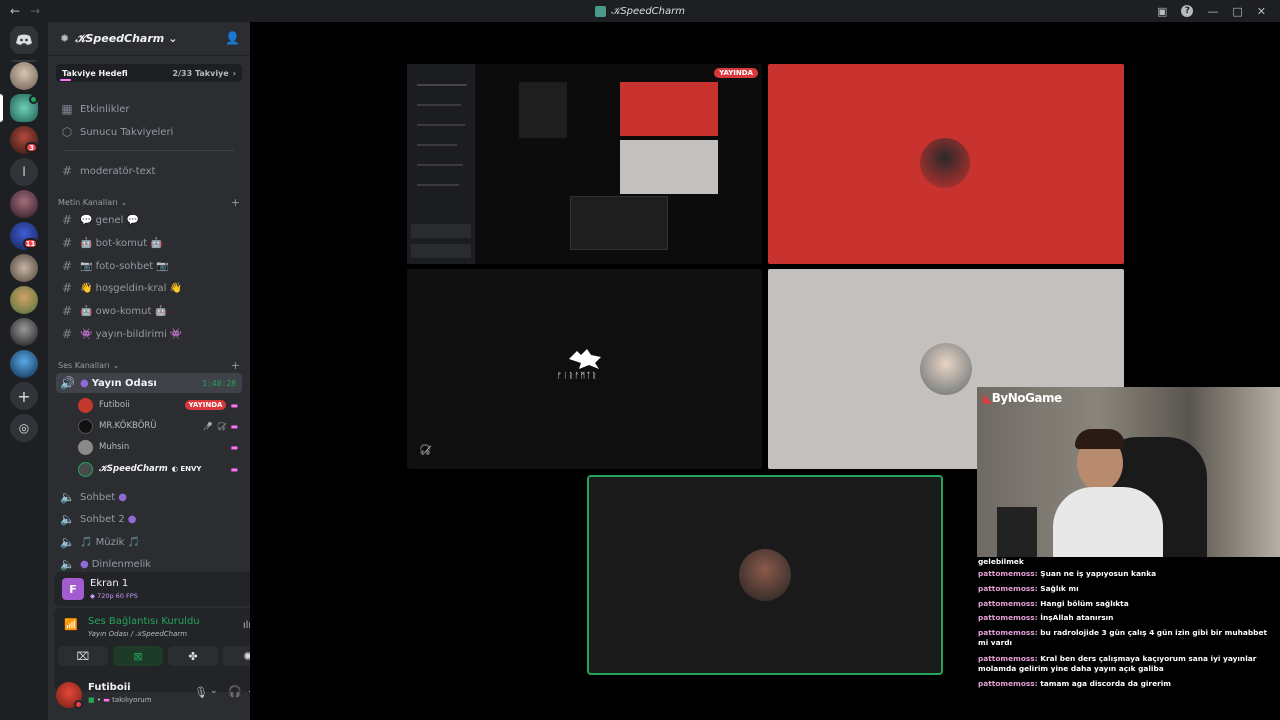  What do you see at coordinates (160, 447) in the screenshot?
I see `voice-user: Muhsin ▬` at bounding box center [160, 447].